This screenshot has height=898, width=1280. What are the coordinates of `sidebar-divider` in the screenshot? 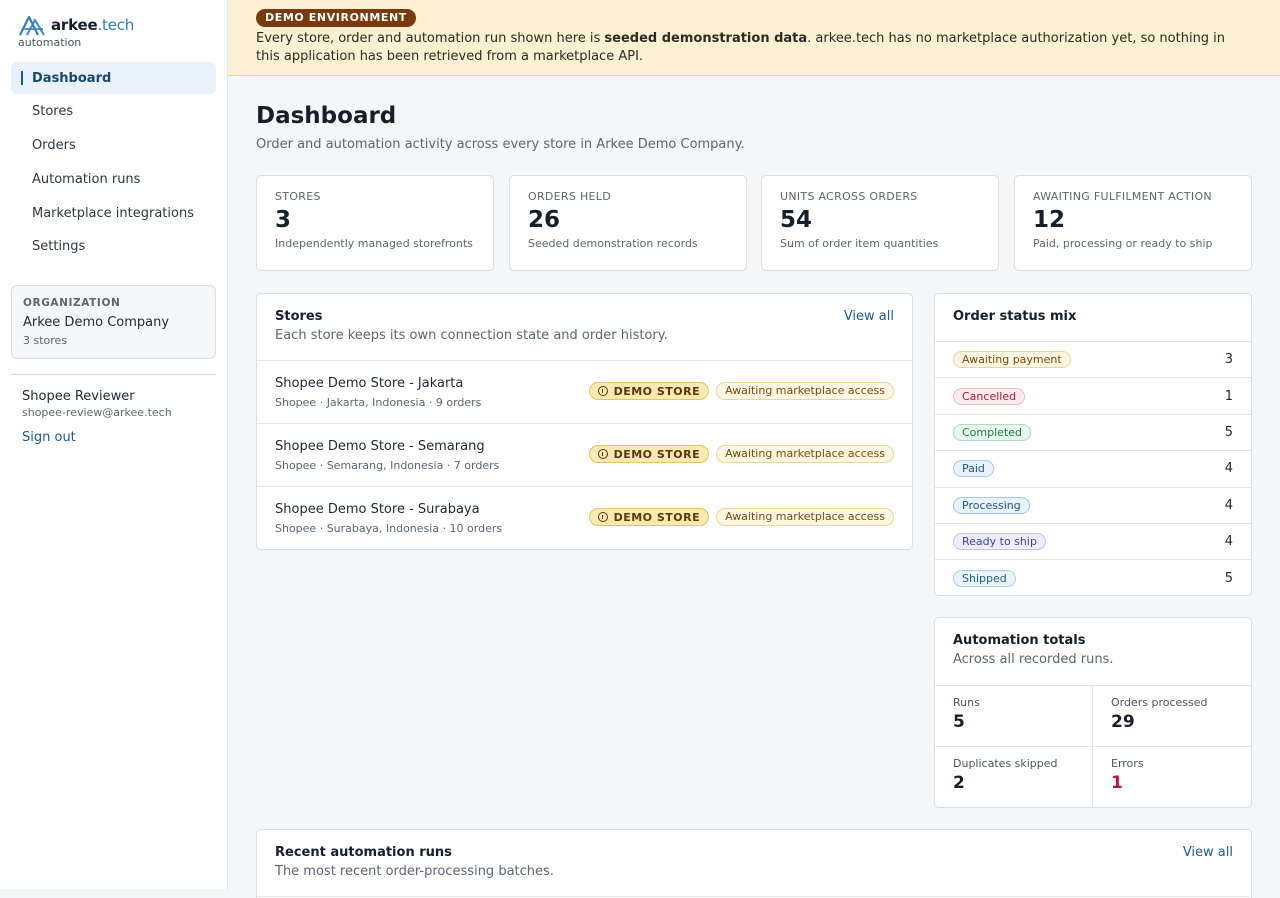 It's located at (113, 374).